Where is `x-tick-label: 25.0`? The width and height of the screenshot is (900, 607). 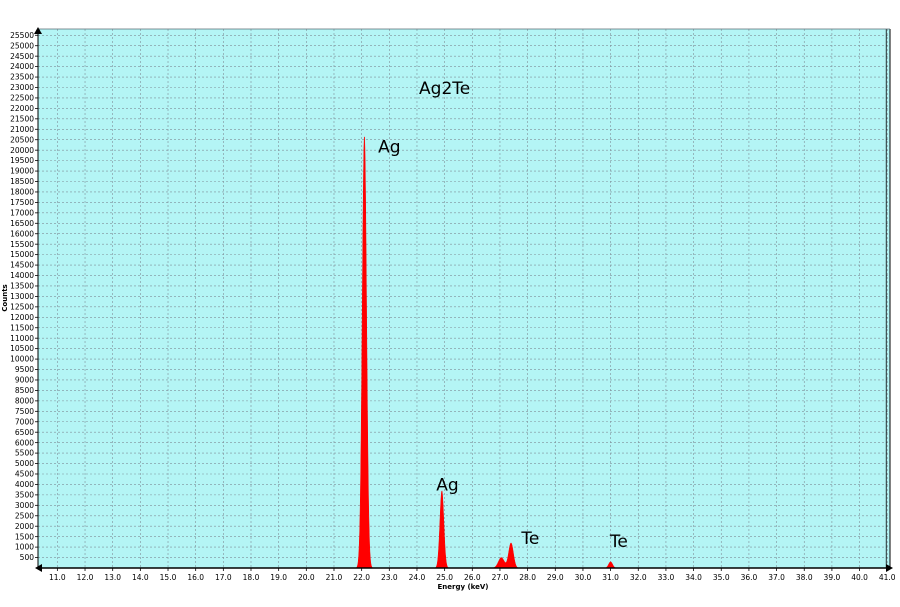 x-tick-label: 25.0 is located at coordinates (444, 577).